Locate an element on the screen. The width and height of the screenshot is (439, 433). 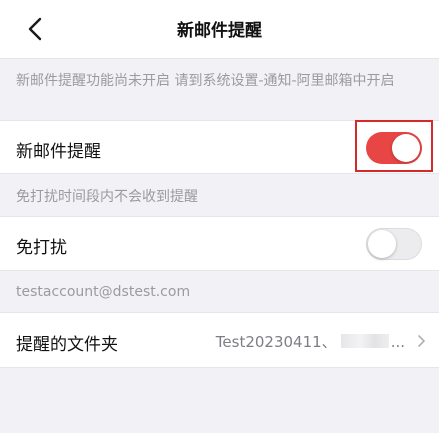
page-title: 新邮件提醒 is located at coordinates (219, 31).